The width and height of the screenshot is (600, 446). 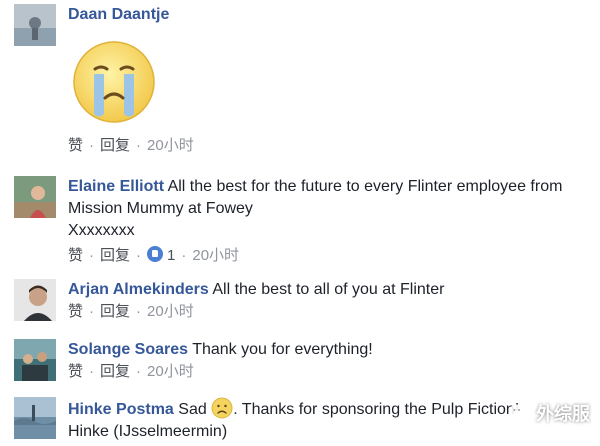 I want to click on comment-text: Sad, so click(x=192, y=409).